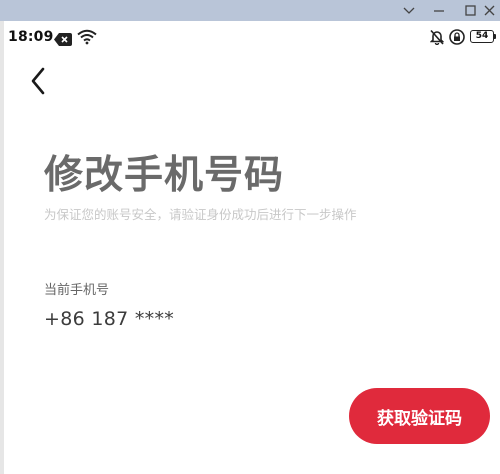  What do you see at coordinates (77, 290) in the screenshot?
I see `current-phone-label: 当前手机号` at bounding box center [77, 290].